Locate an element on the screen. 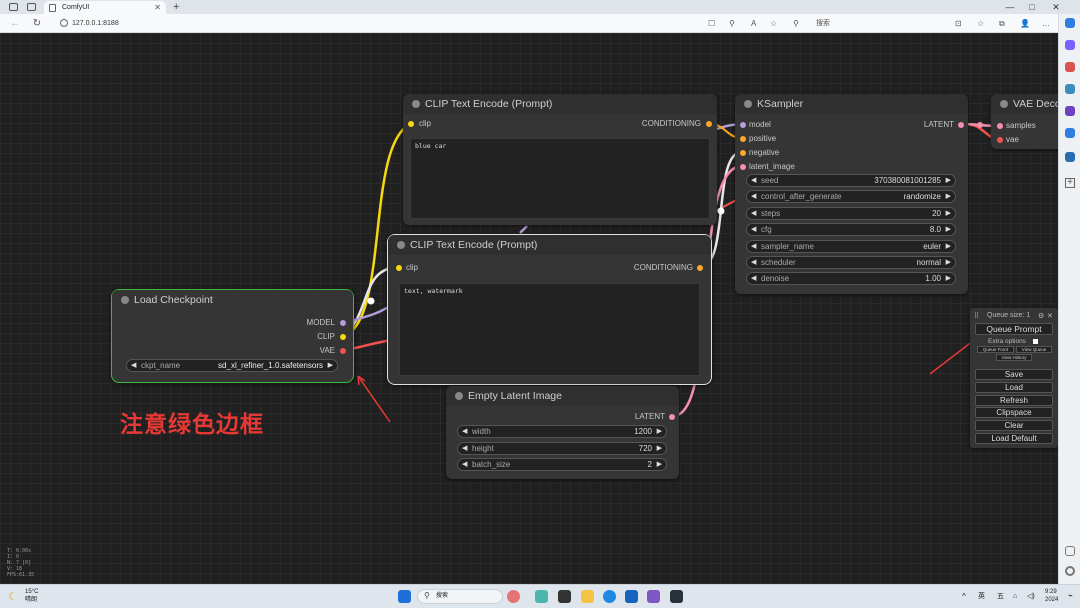 This screenshot has width=1080, height=608. text-size-icon: A is located at coordinates (753, 23).